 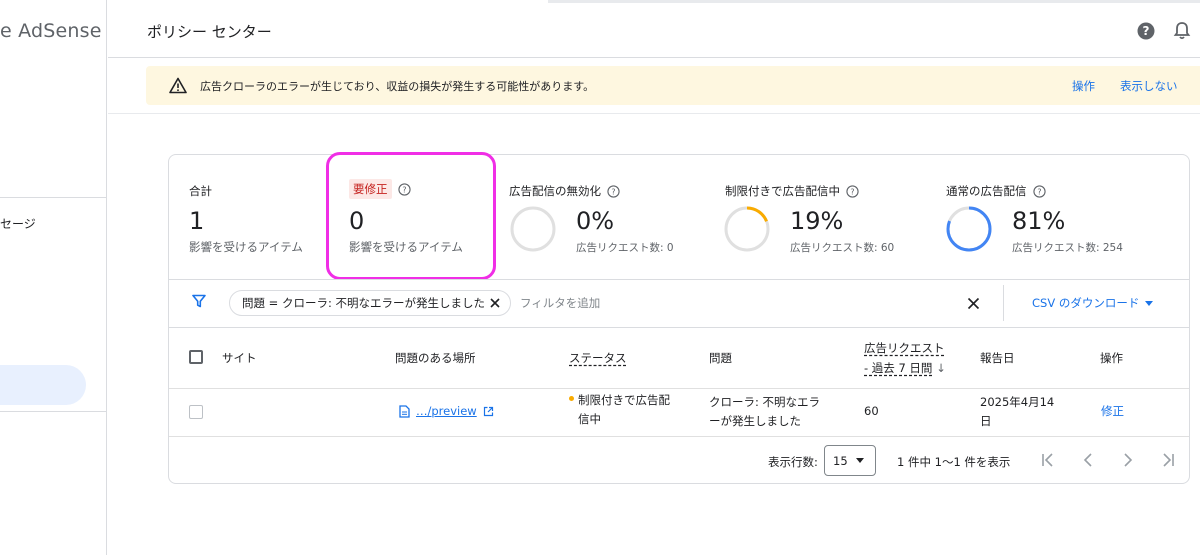 I want to click on stat-disabled-label: 広告配信の無効化 ?, so click(x=564, y=191).